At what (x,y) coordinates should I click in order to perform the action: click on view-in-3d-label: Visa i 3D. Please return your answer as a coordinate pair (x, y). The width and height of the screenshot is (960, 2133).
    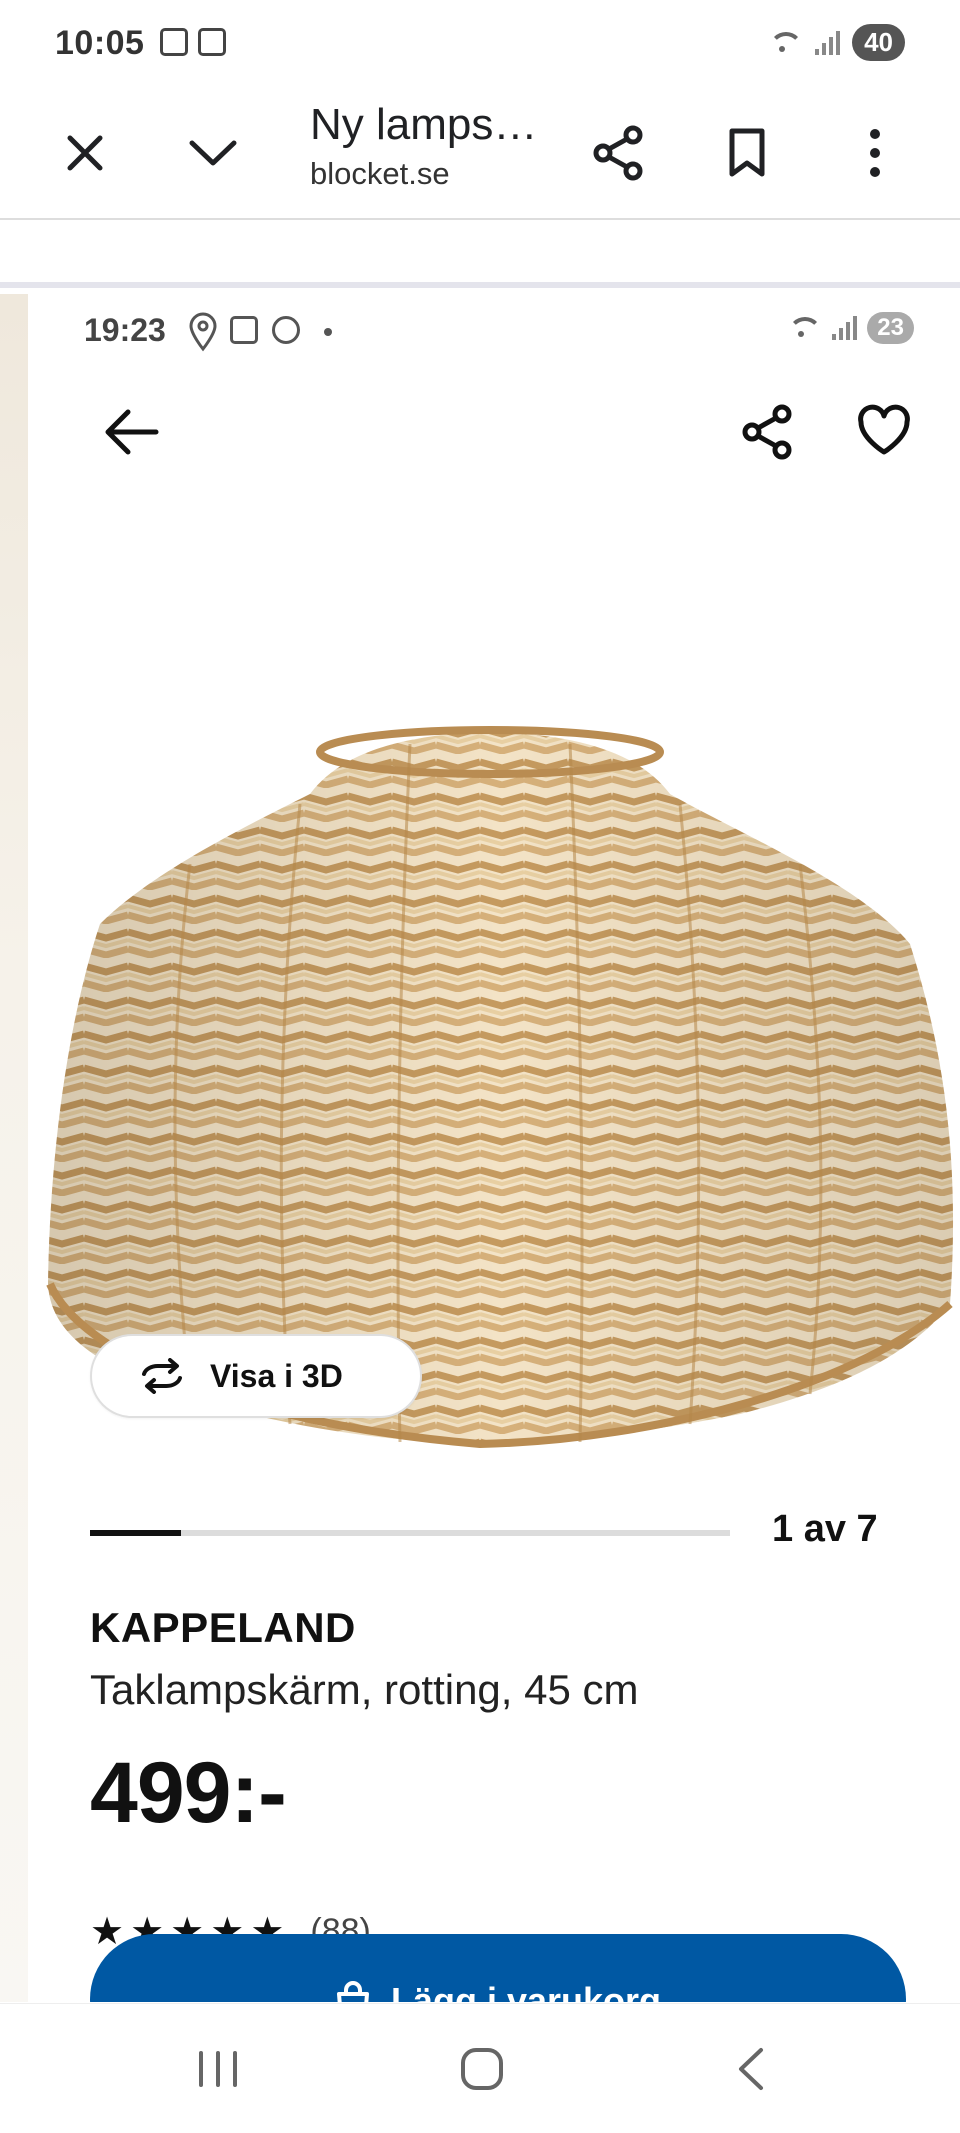
    Looking at the image, I should click on (276, 1375).